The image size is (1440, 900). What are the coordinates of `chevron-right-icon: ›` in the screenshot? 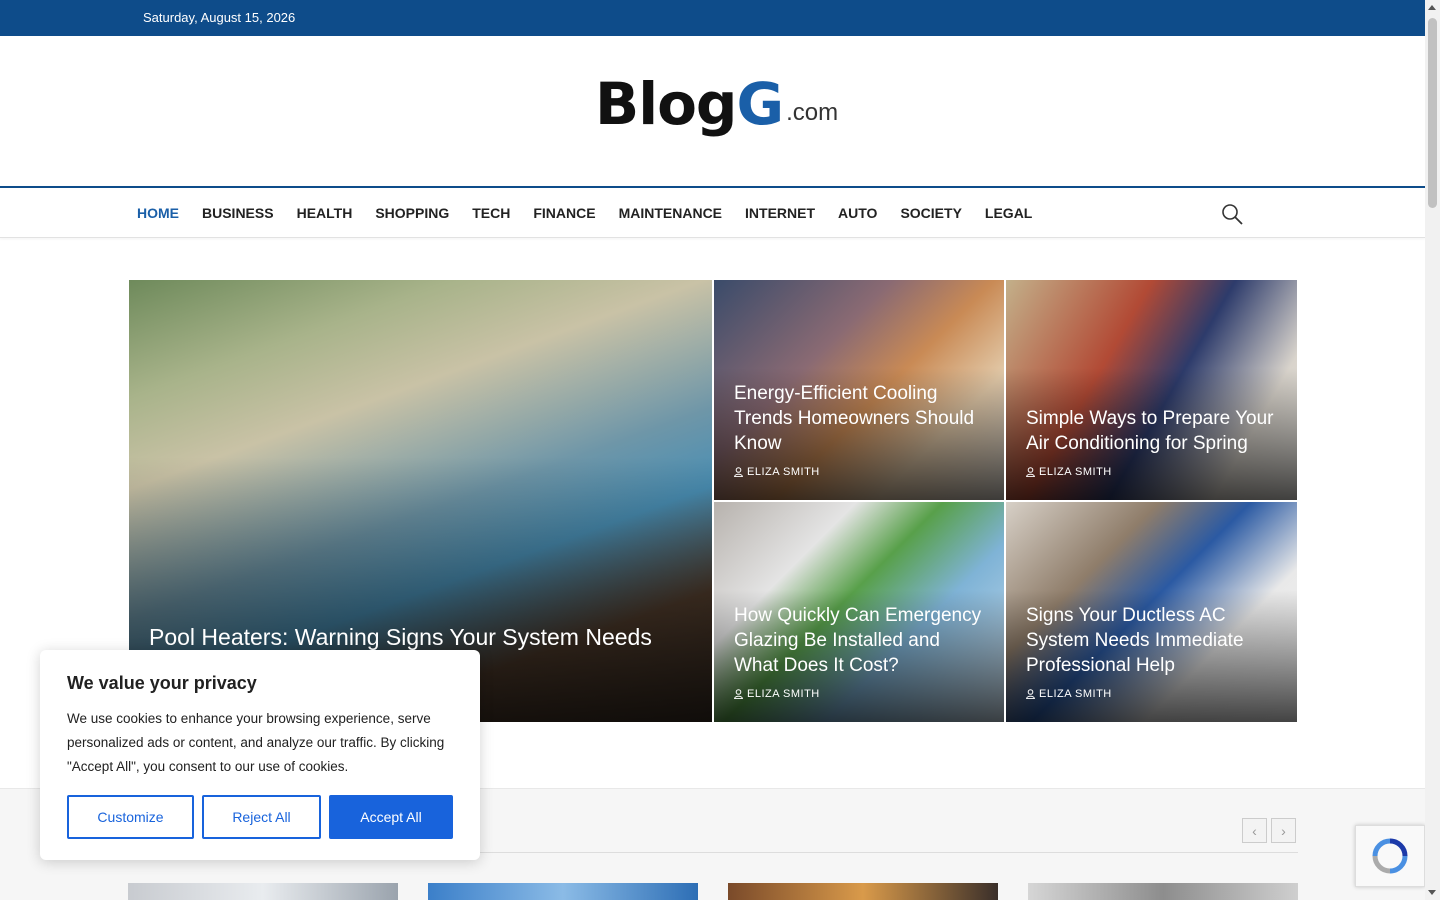 It's located at (1283, 830).